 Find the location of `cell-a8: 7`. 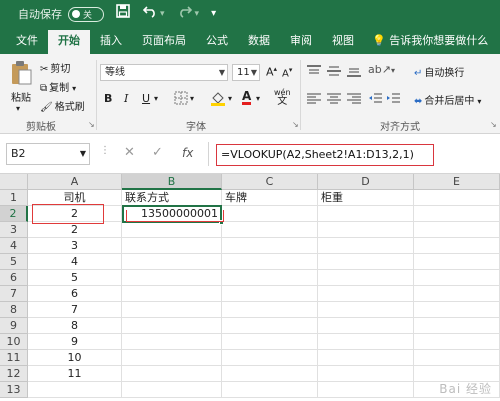

cell-a8: 7 is located at coordinates (75, 310).